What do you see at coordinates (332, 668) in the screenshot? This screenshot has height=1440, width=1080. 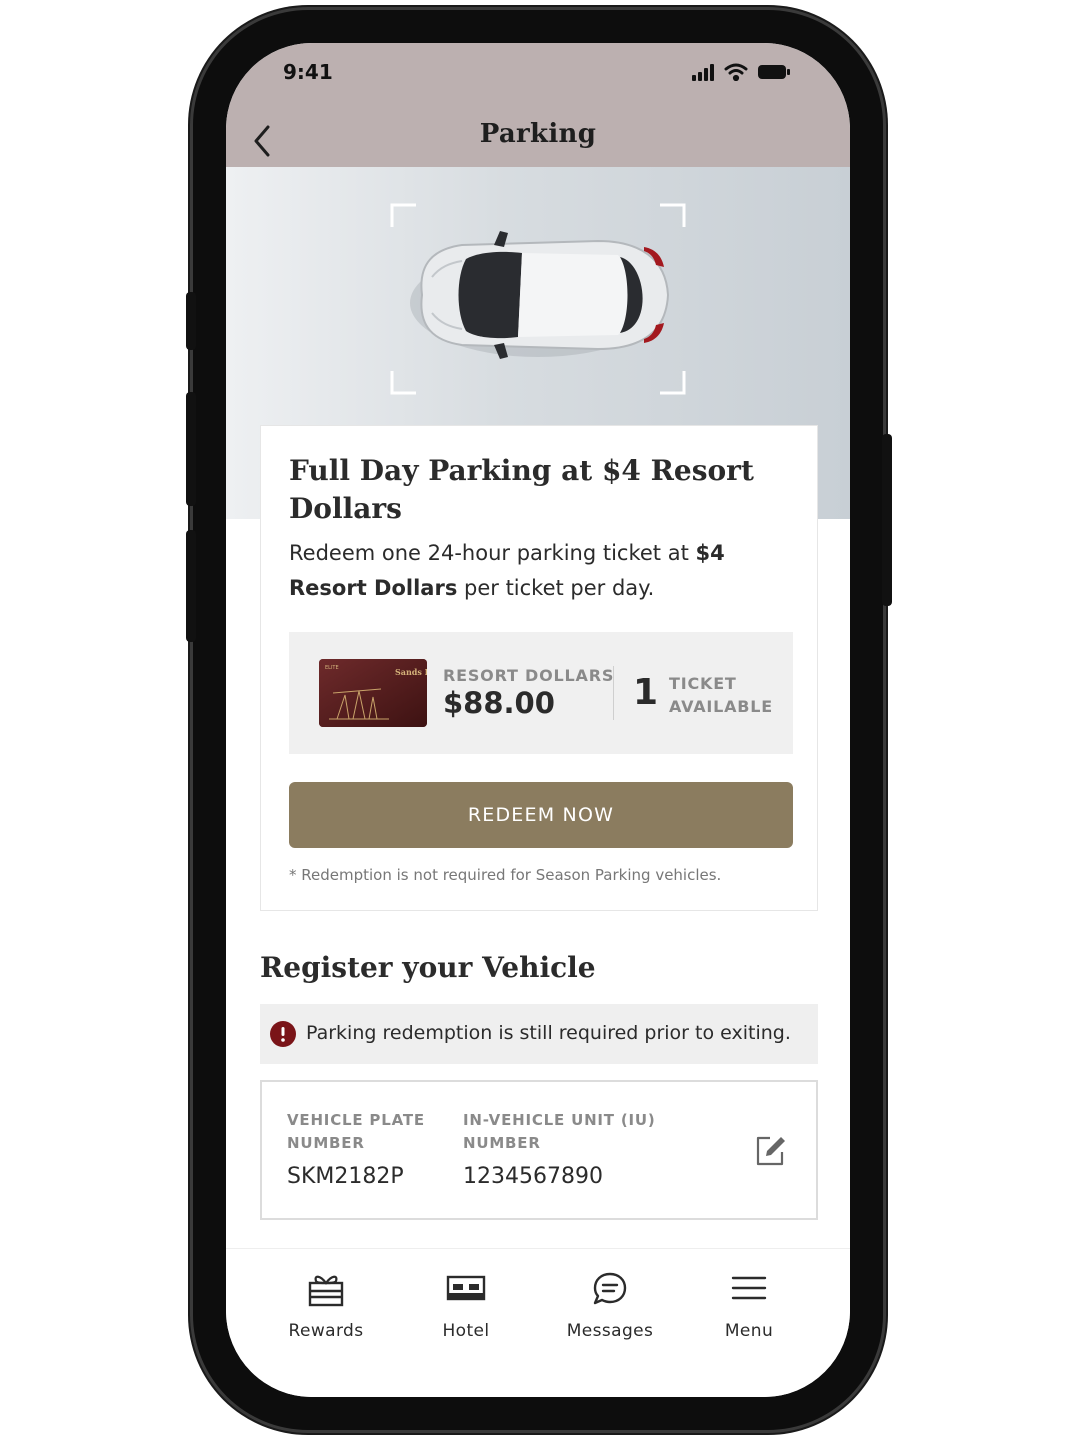 I see `card-tier: ELITE` at bounding box center [332, 668].